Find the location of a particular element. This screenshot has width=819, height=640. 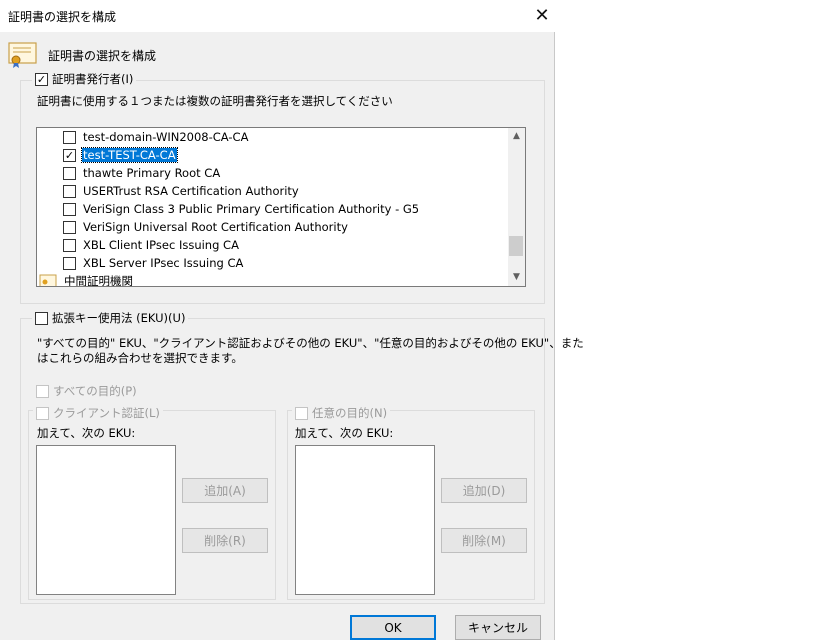

issuer-checkbox: ✓ is located at coordinates (41, 79).